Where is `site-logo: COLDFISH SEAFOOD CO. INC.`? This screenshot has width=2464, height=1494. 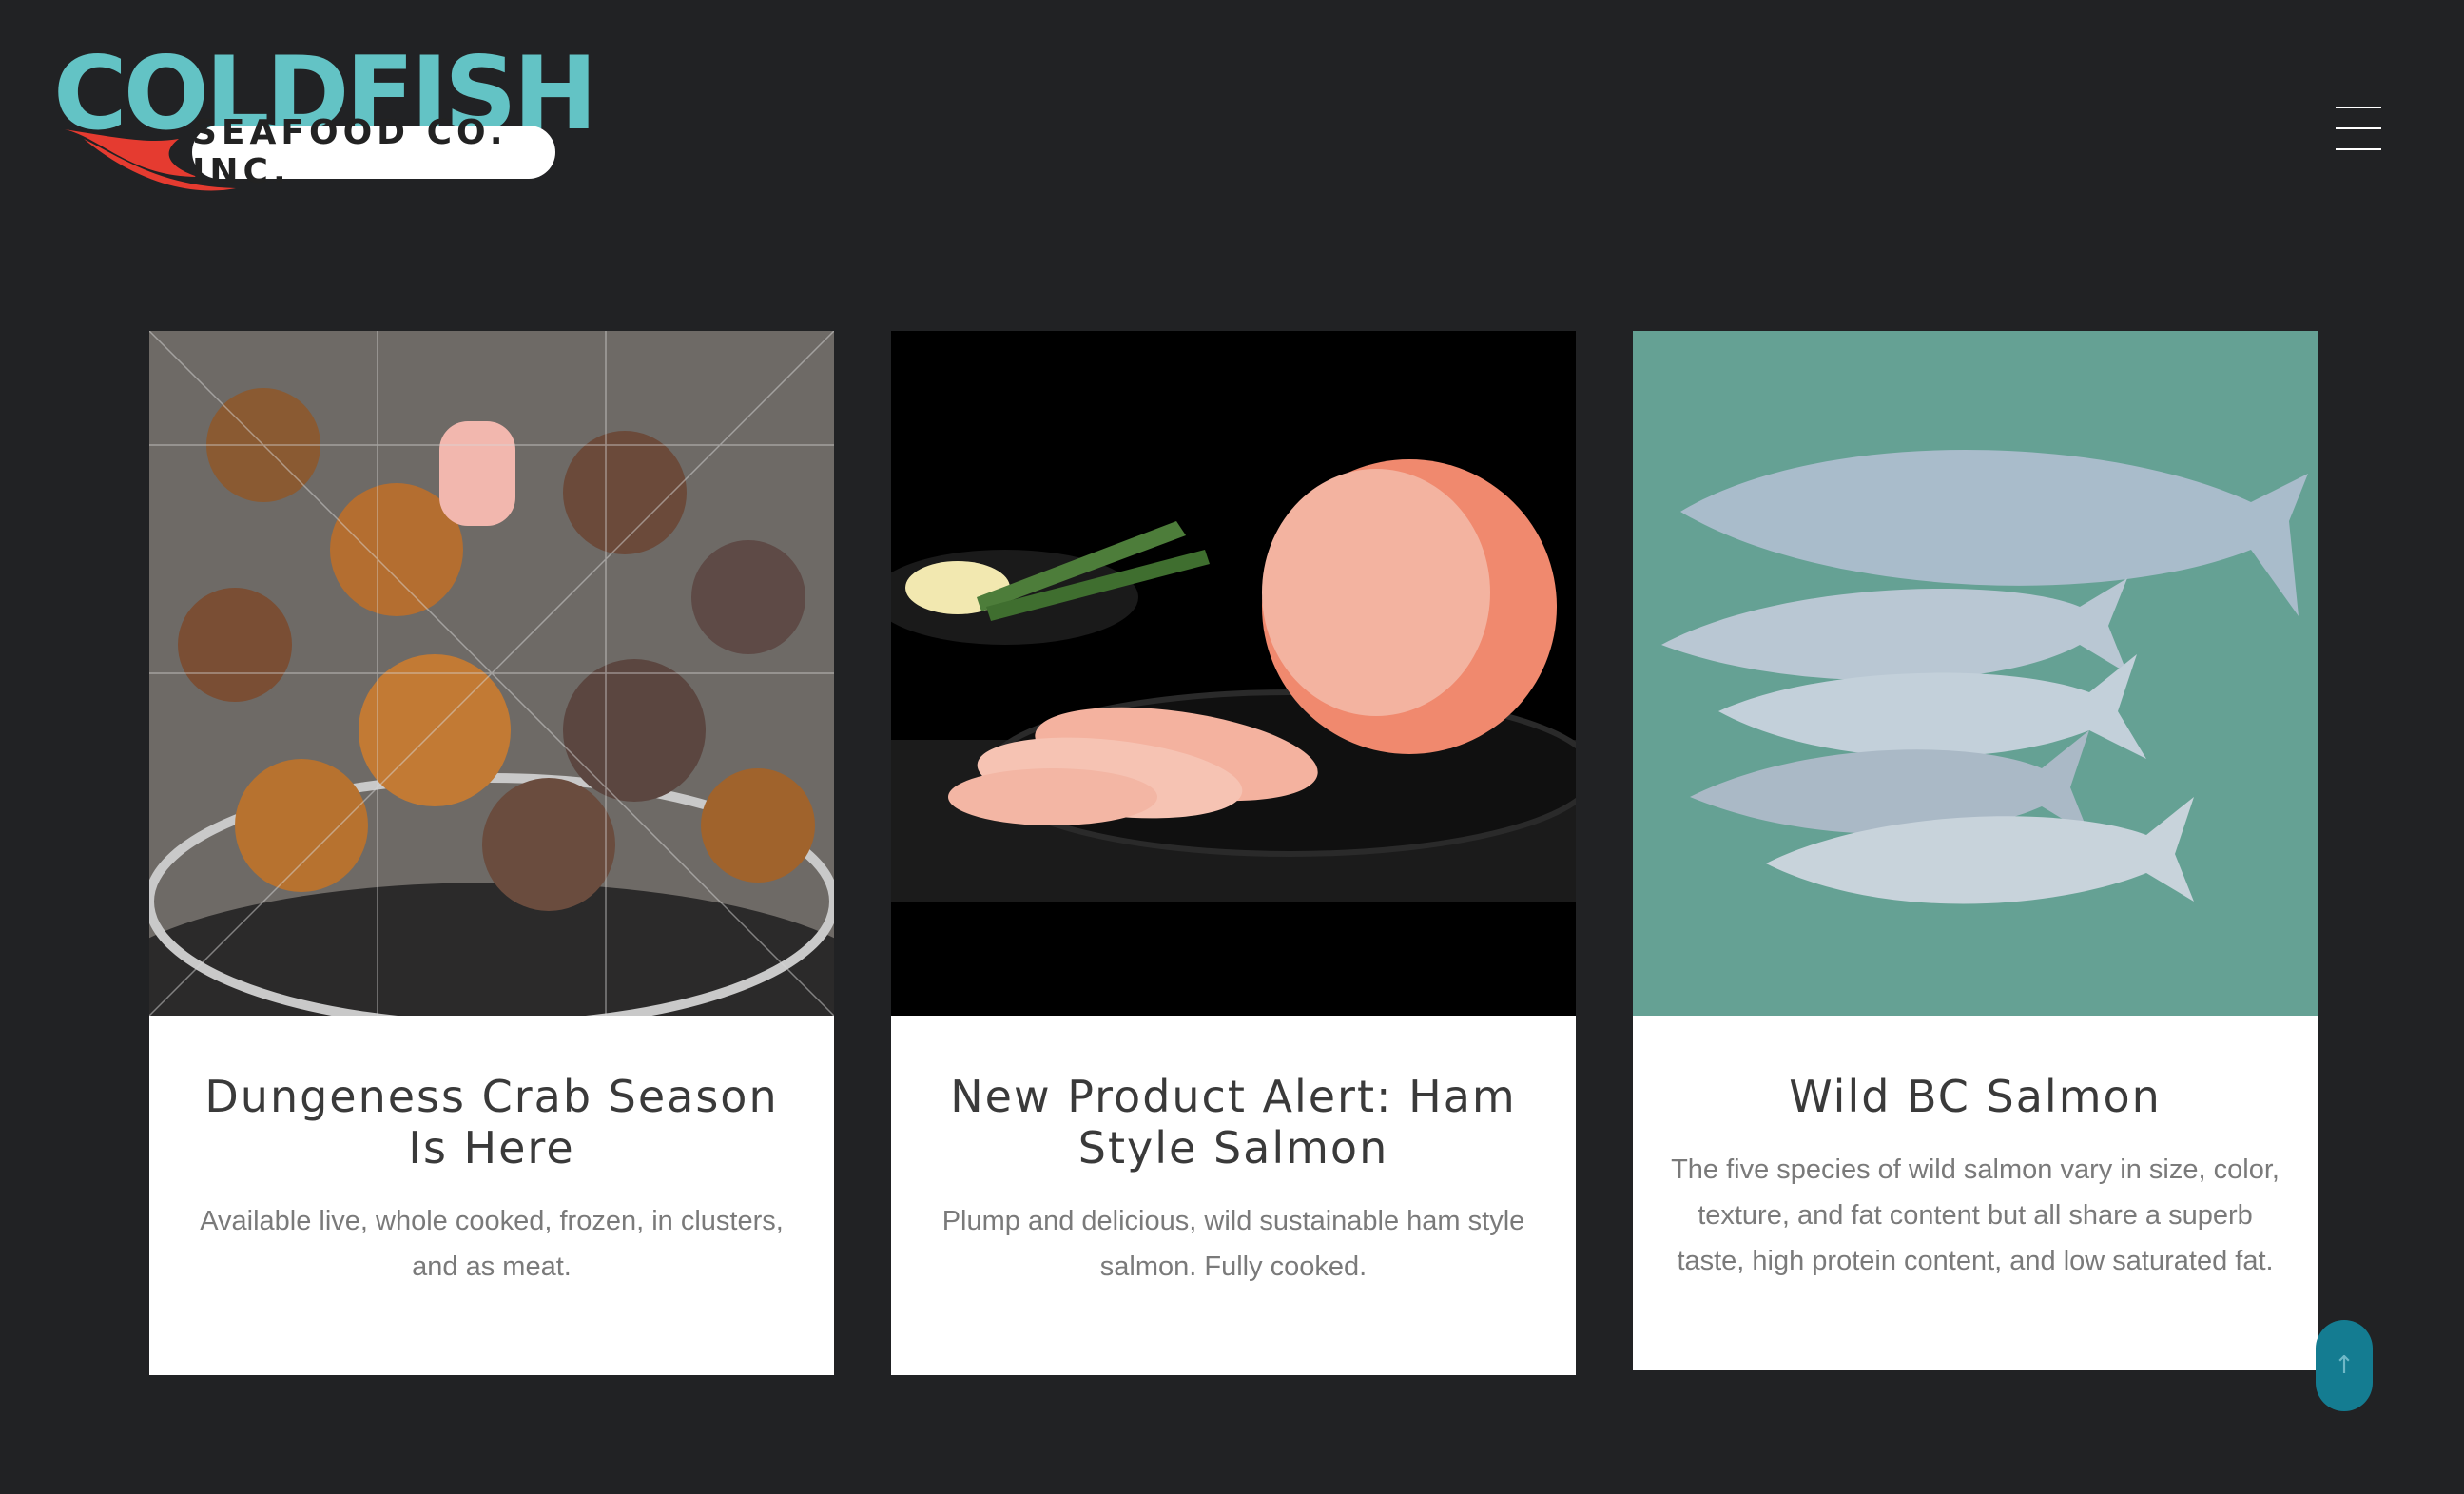 site-logo: COLDFISH SEAFOOD CO. INC. is located at coordinates (325, 120).